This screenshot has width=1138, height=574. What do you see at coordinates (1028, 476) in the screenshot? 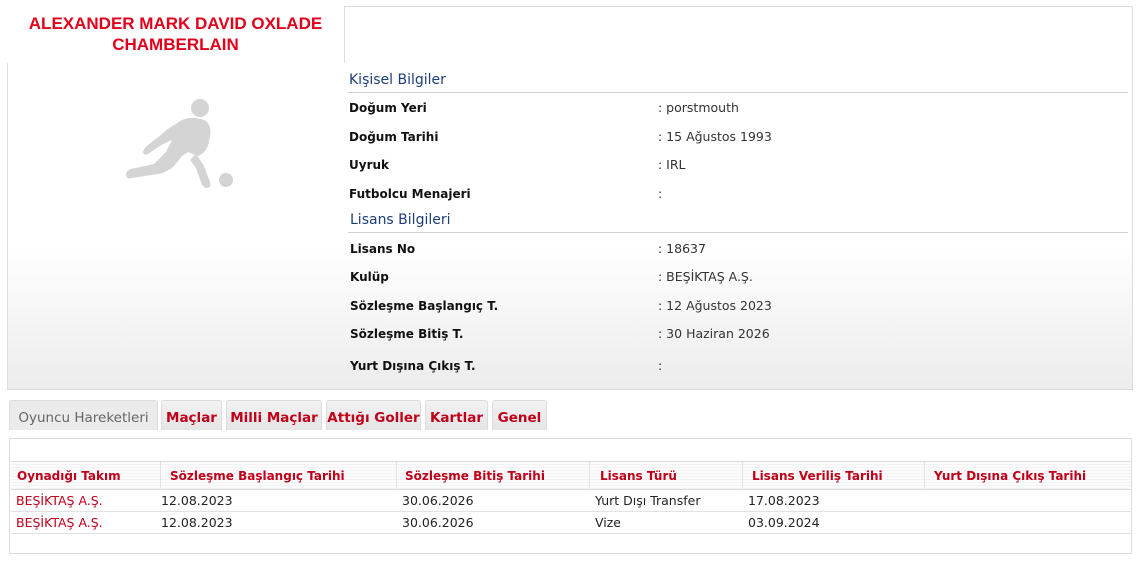
I see `column-header-abroad-exit: Yurt Dışına Çıkış Tarihi` at bounding box center [1028, 476].